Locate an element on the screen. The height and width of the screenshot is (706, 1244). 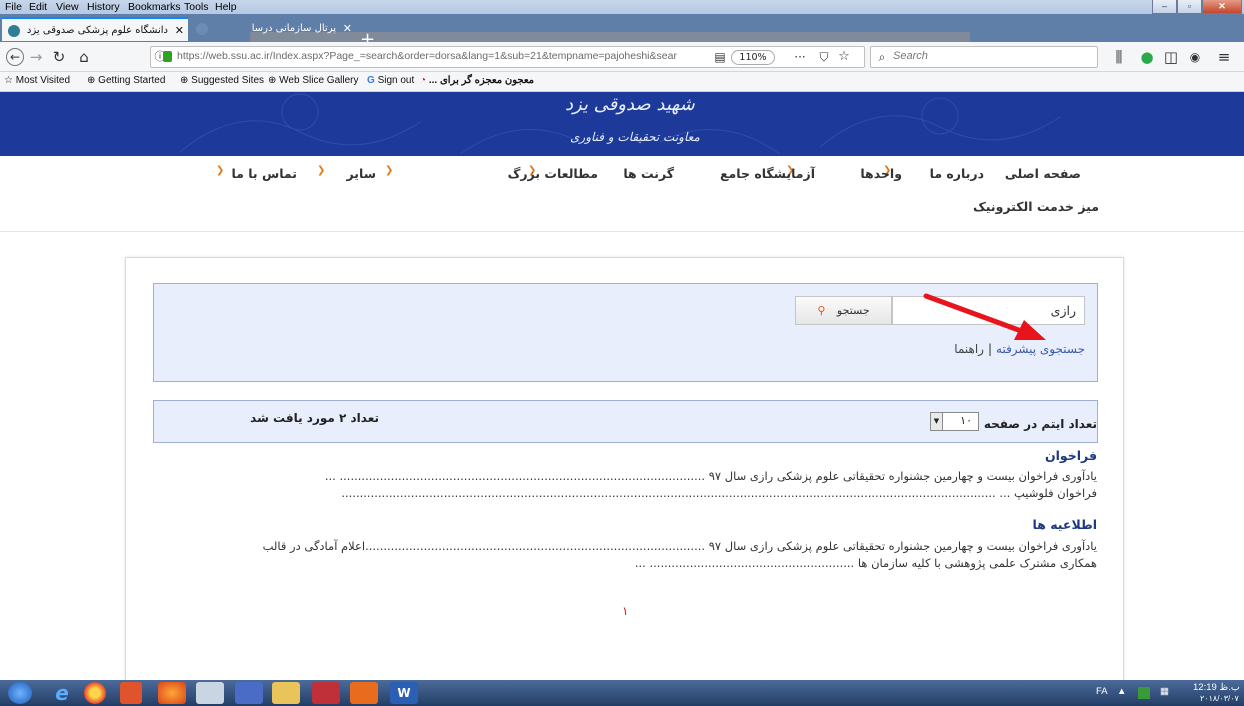
search-button-label: جستجو is located at coordinates (853, 310).